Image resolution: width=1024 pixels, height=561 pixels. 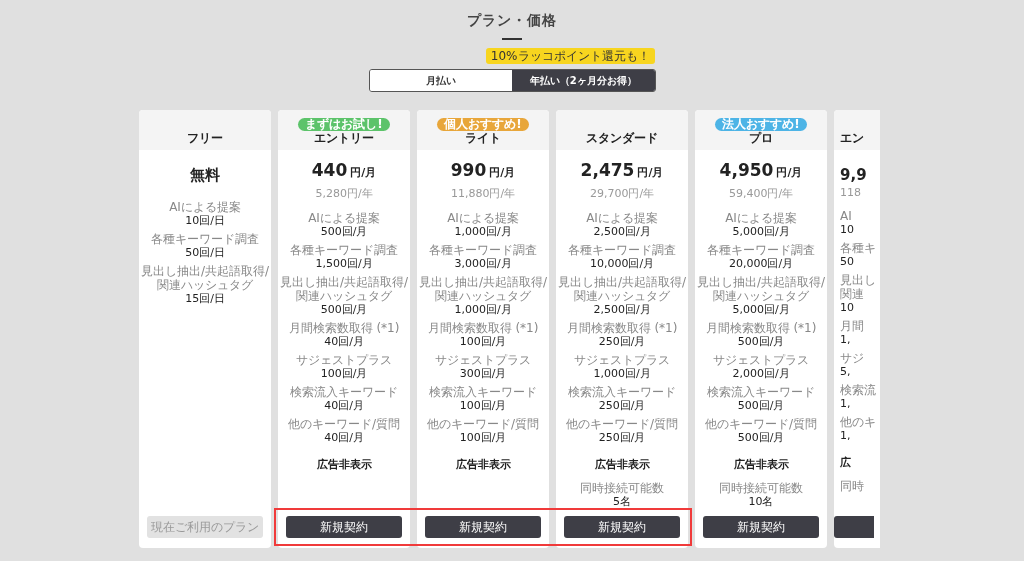 What do you see at coordinates (853, 175) in the screenshot?
I see `price: 9,9` at bounding box center [853, 175].